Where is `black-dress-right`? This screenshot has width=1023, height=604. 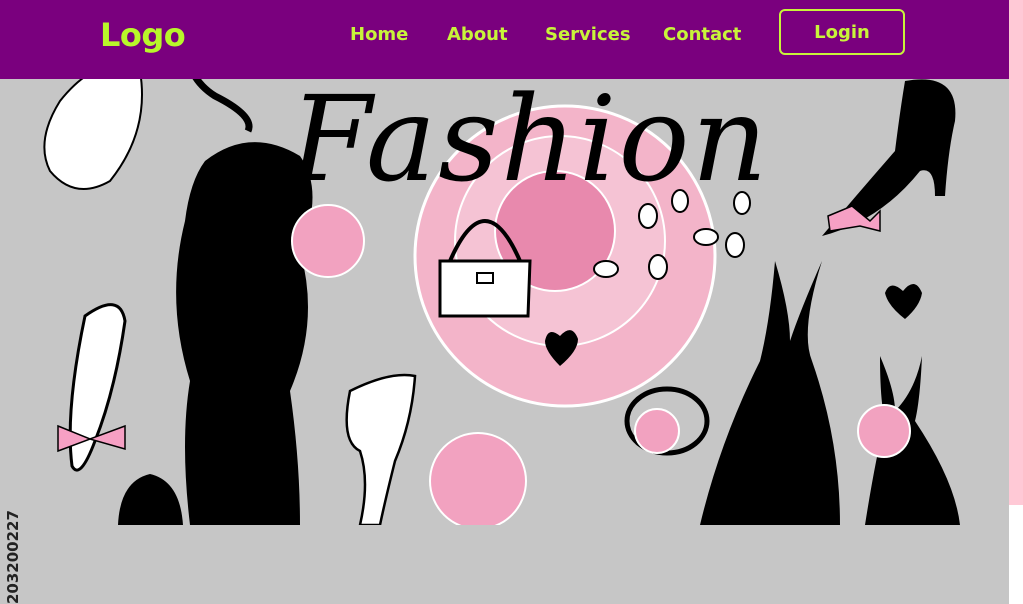
black-dress-right is located at coordinates (908, 440).